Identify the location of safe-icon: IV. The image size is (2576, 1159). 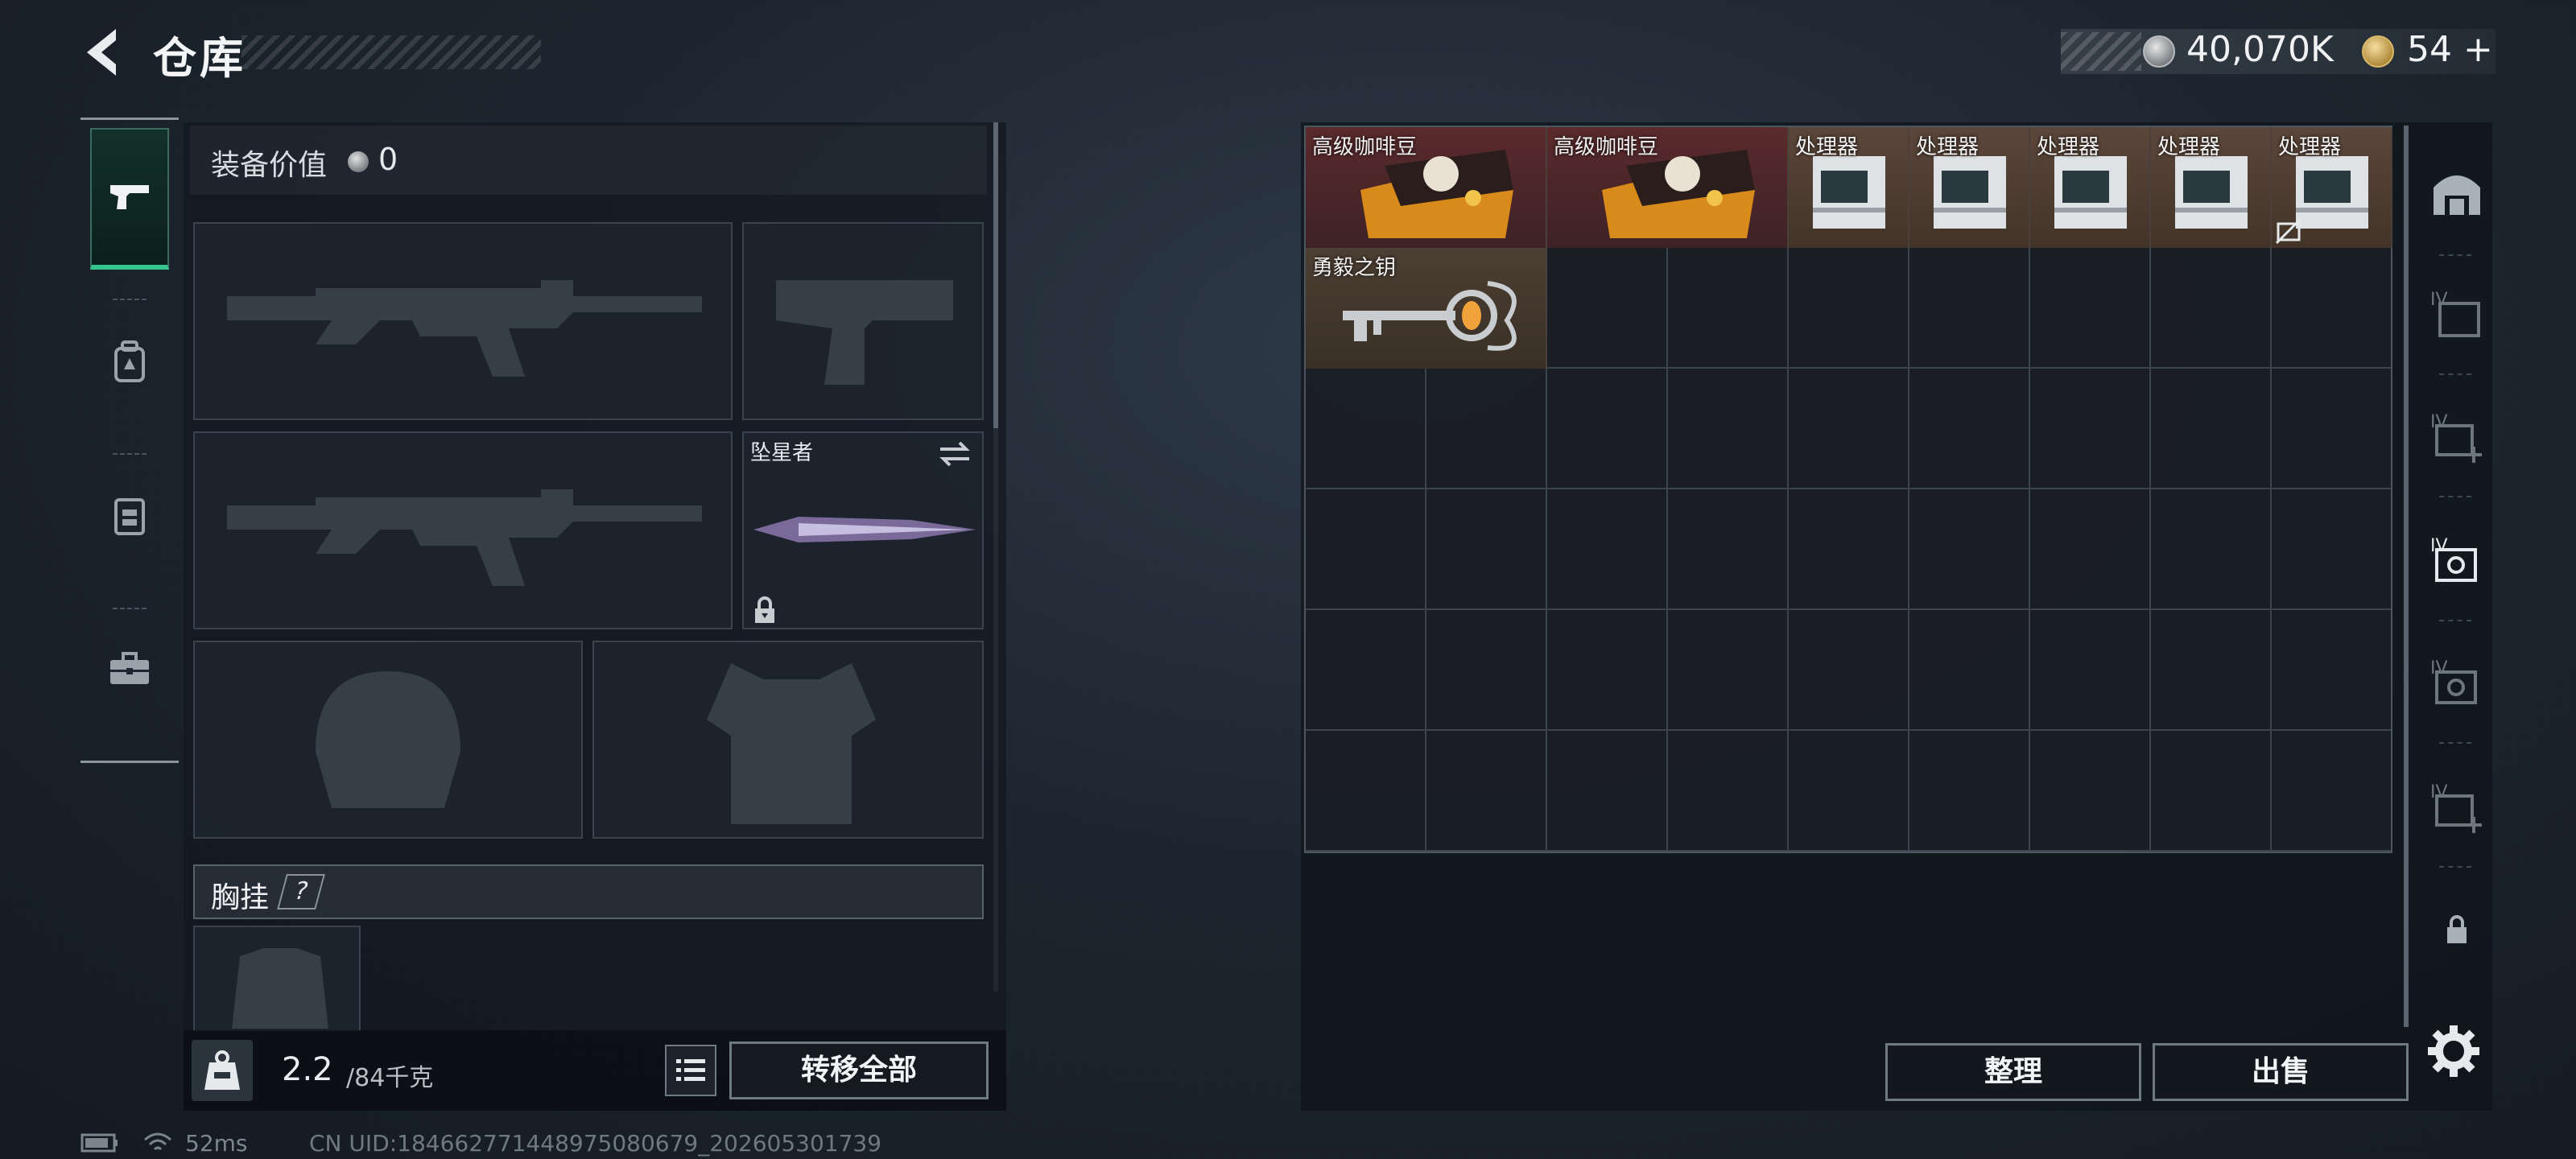
(2453, 559).